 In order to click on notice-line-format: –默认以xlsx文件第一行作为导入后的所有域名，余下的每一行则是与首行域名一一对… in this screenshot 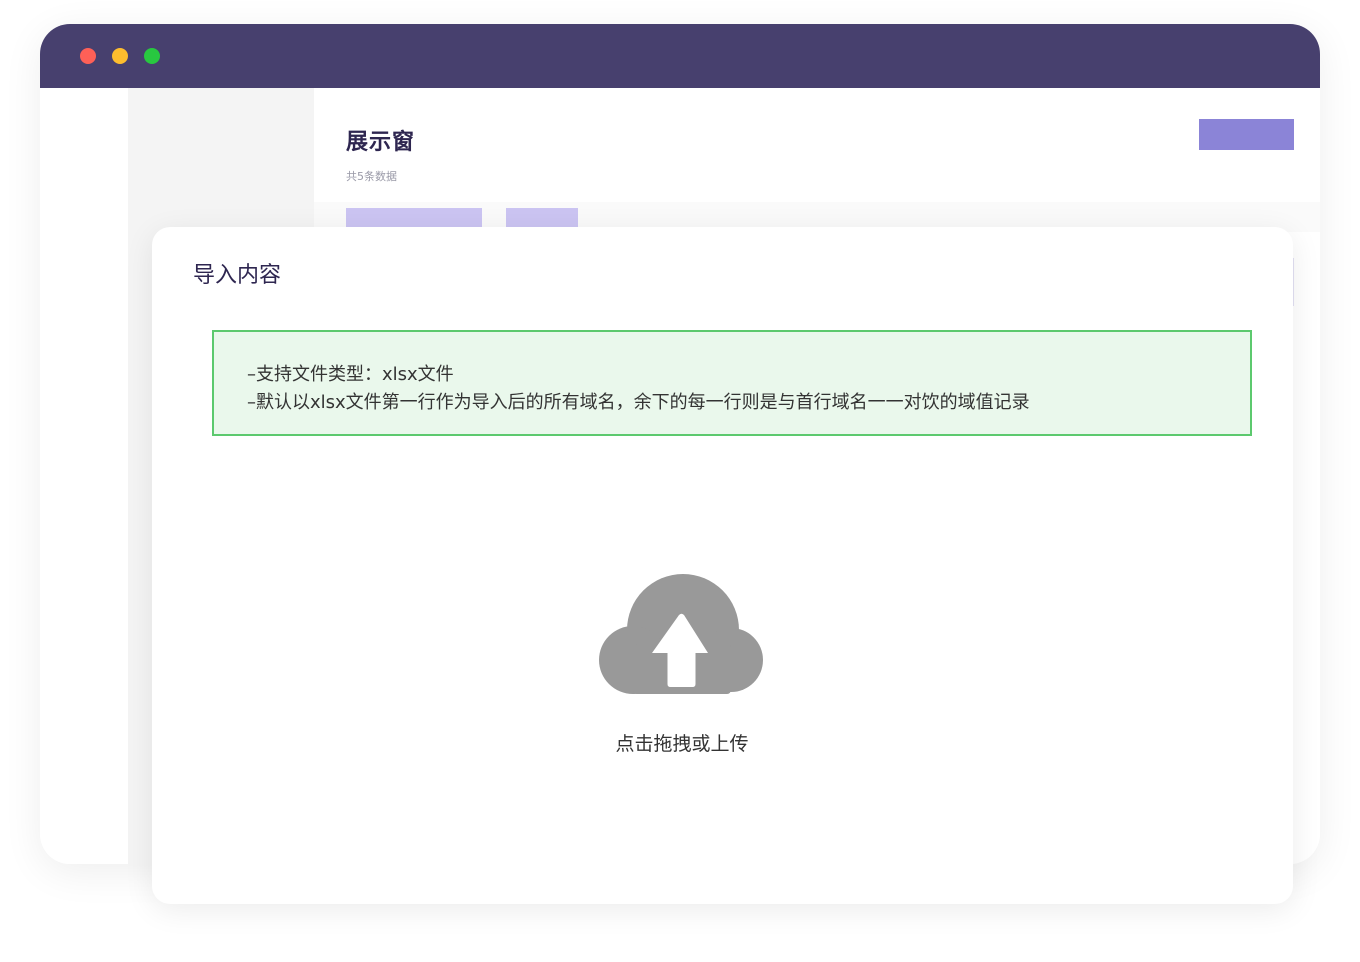, I will do `click(638, 402)`.